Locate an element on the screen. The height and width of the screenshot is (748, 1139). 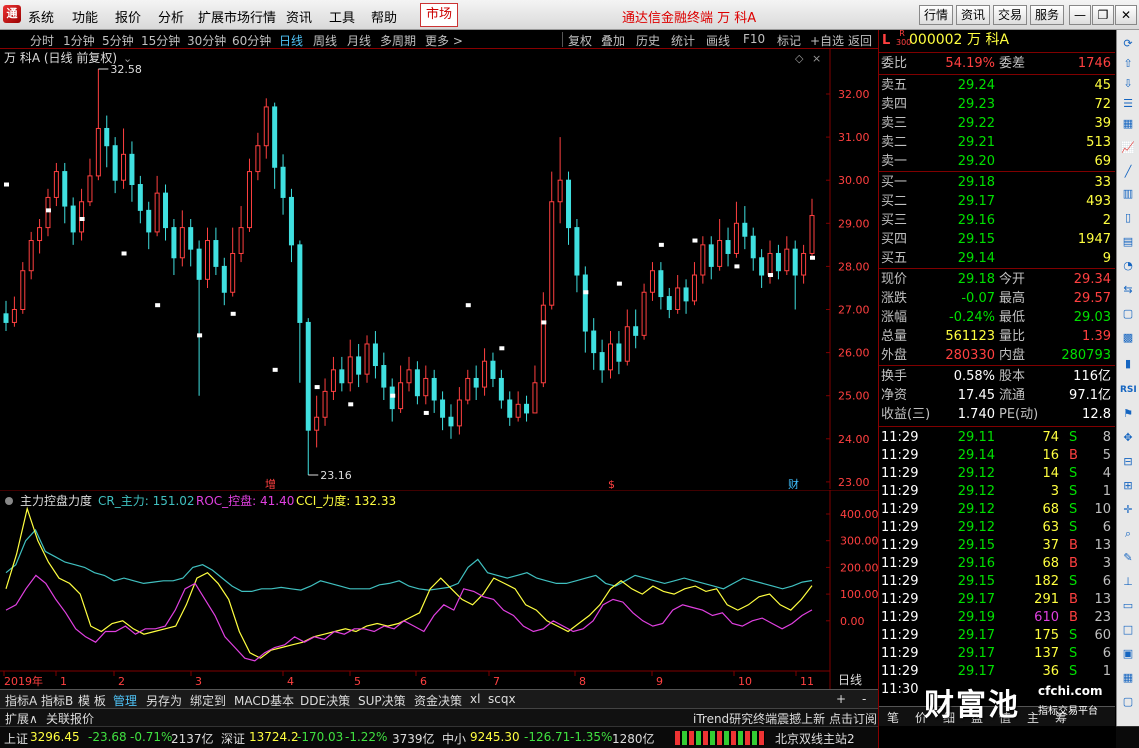
tick-row: 11:29 29.17 175 S 60 is located at coordinates (997, 635).